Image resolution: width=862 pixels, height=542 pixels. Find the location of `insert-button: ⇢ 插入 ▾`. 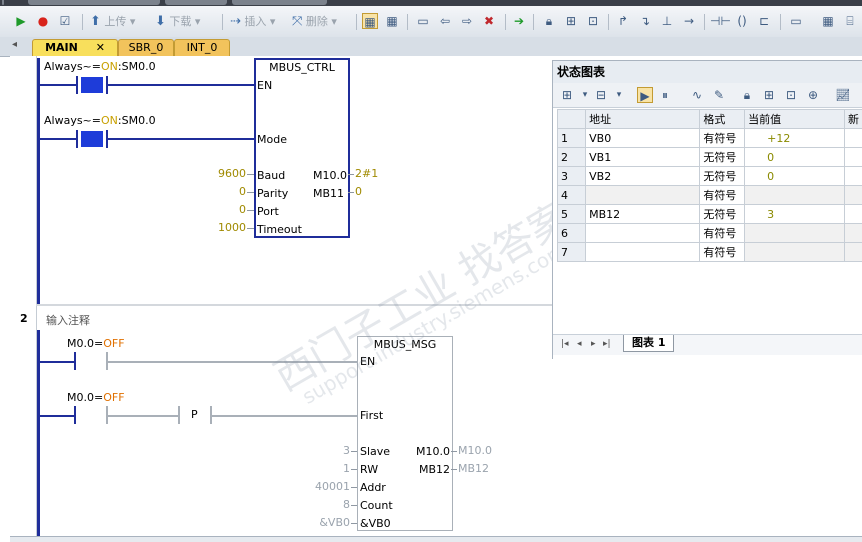

insert-button: ⇢ 插入 ▾ is located at coordinates (252, 22).